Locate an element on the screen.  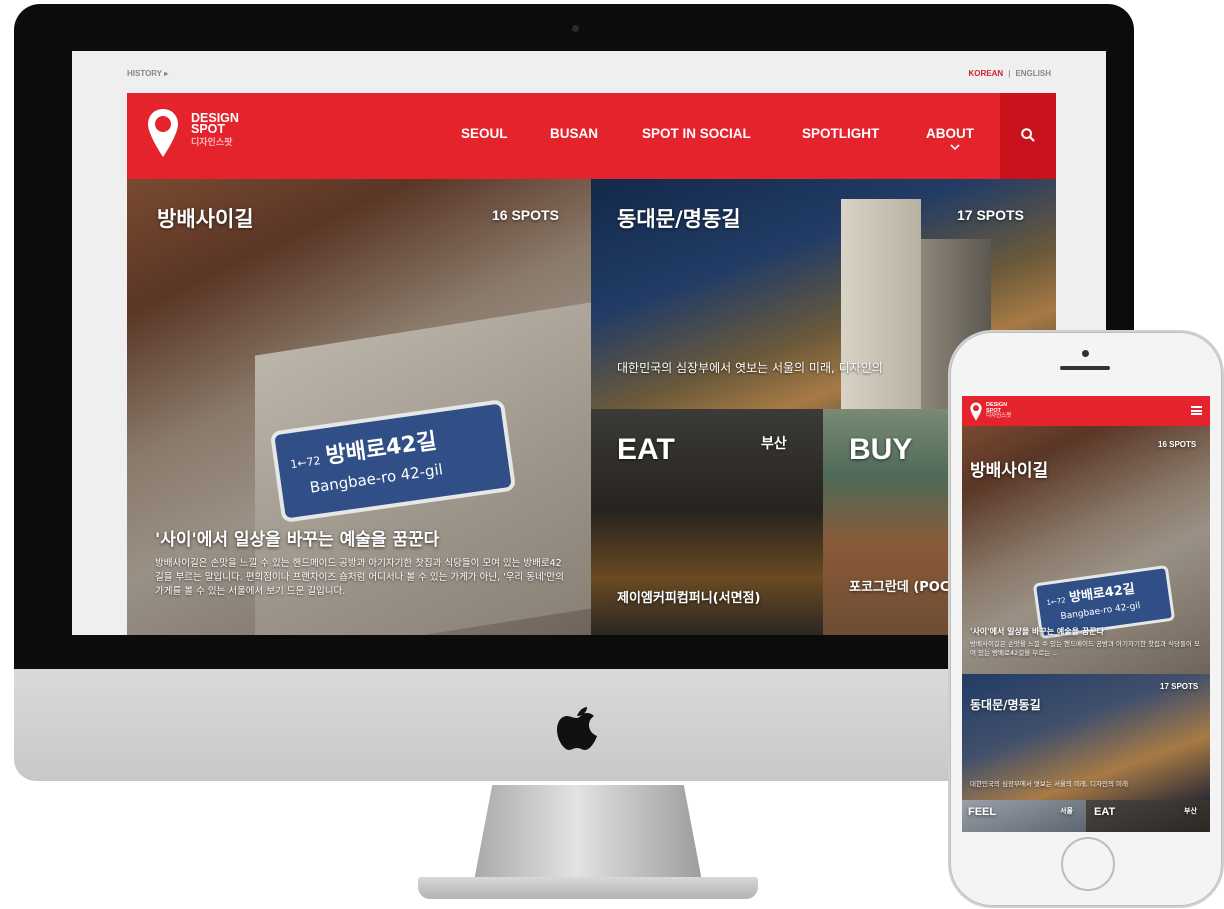
logo-text: DESIGN SPOT 디자인스팟 is located at coordinates (215, 130).